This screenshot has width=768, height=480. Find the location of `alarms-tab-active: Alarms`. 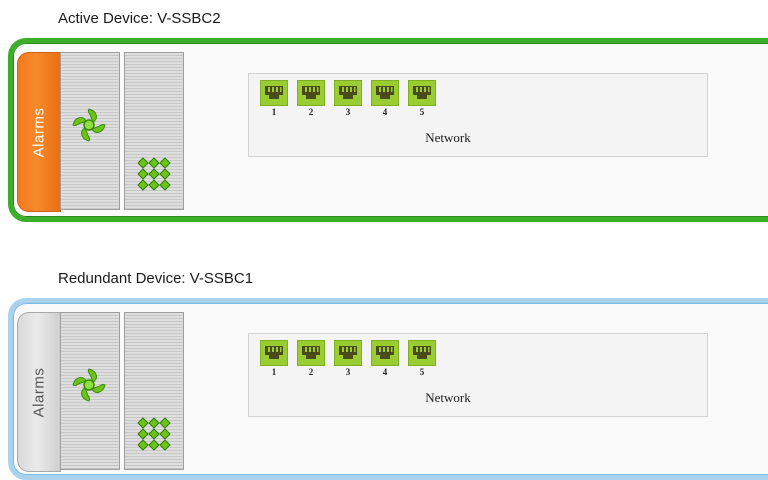

alarms-tab-active: Alarms is located at coordinates (39, 132).